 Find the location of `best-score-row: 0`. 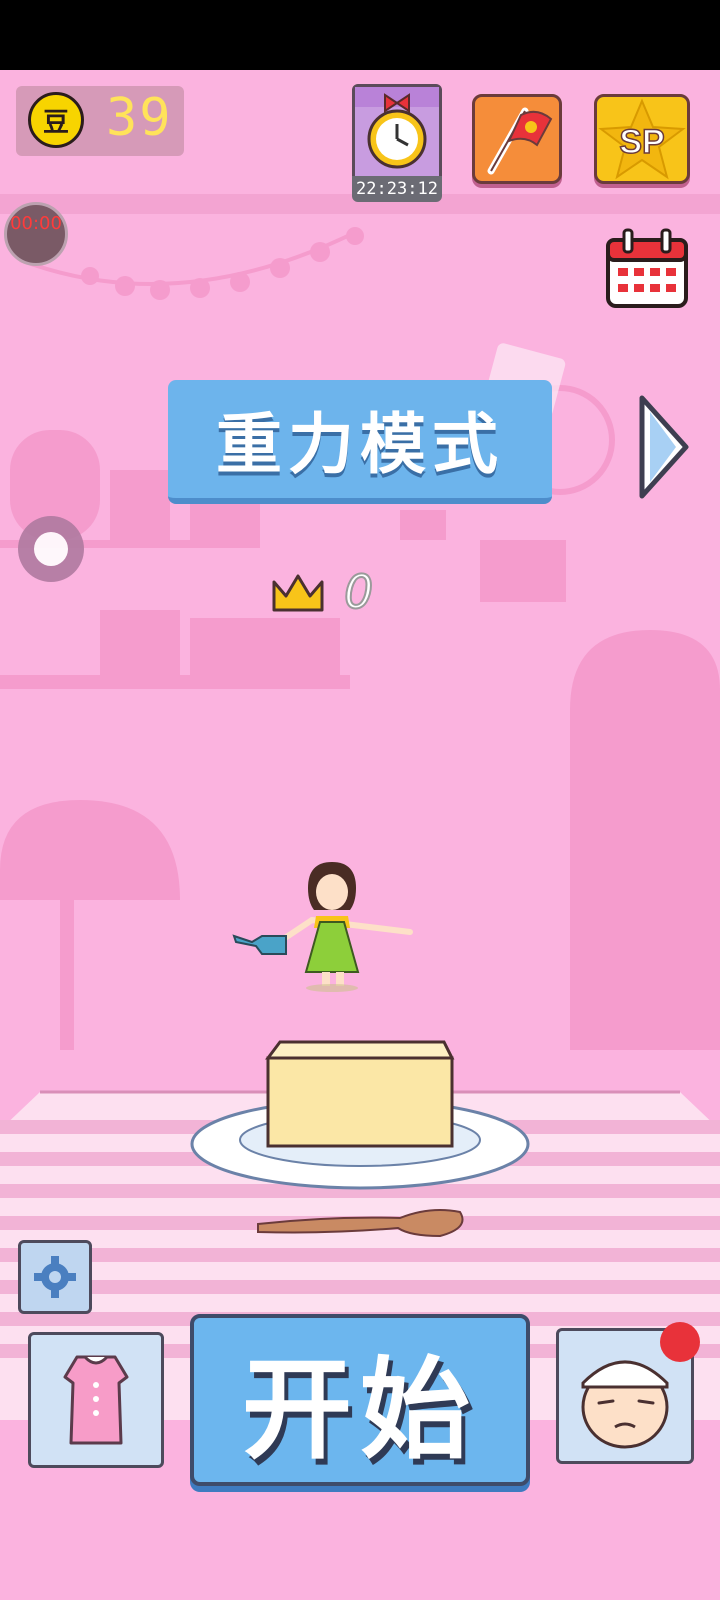

best-score-row: 0 is located at coordinates (322, 592).